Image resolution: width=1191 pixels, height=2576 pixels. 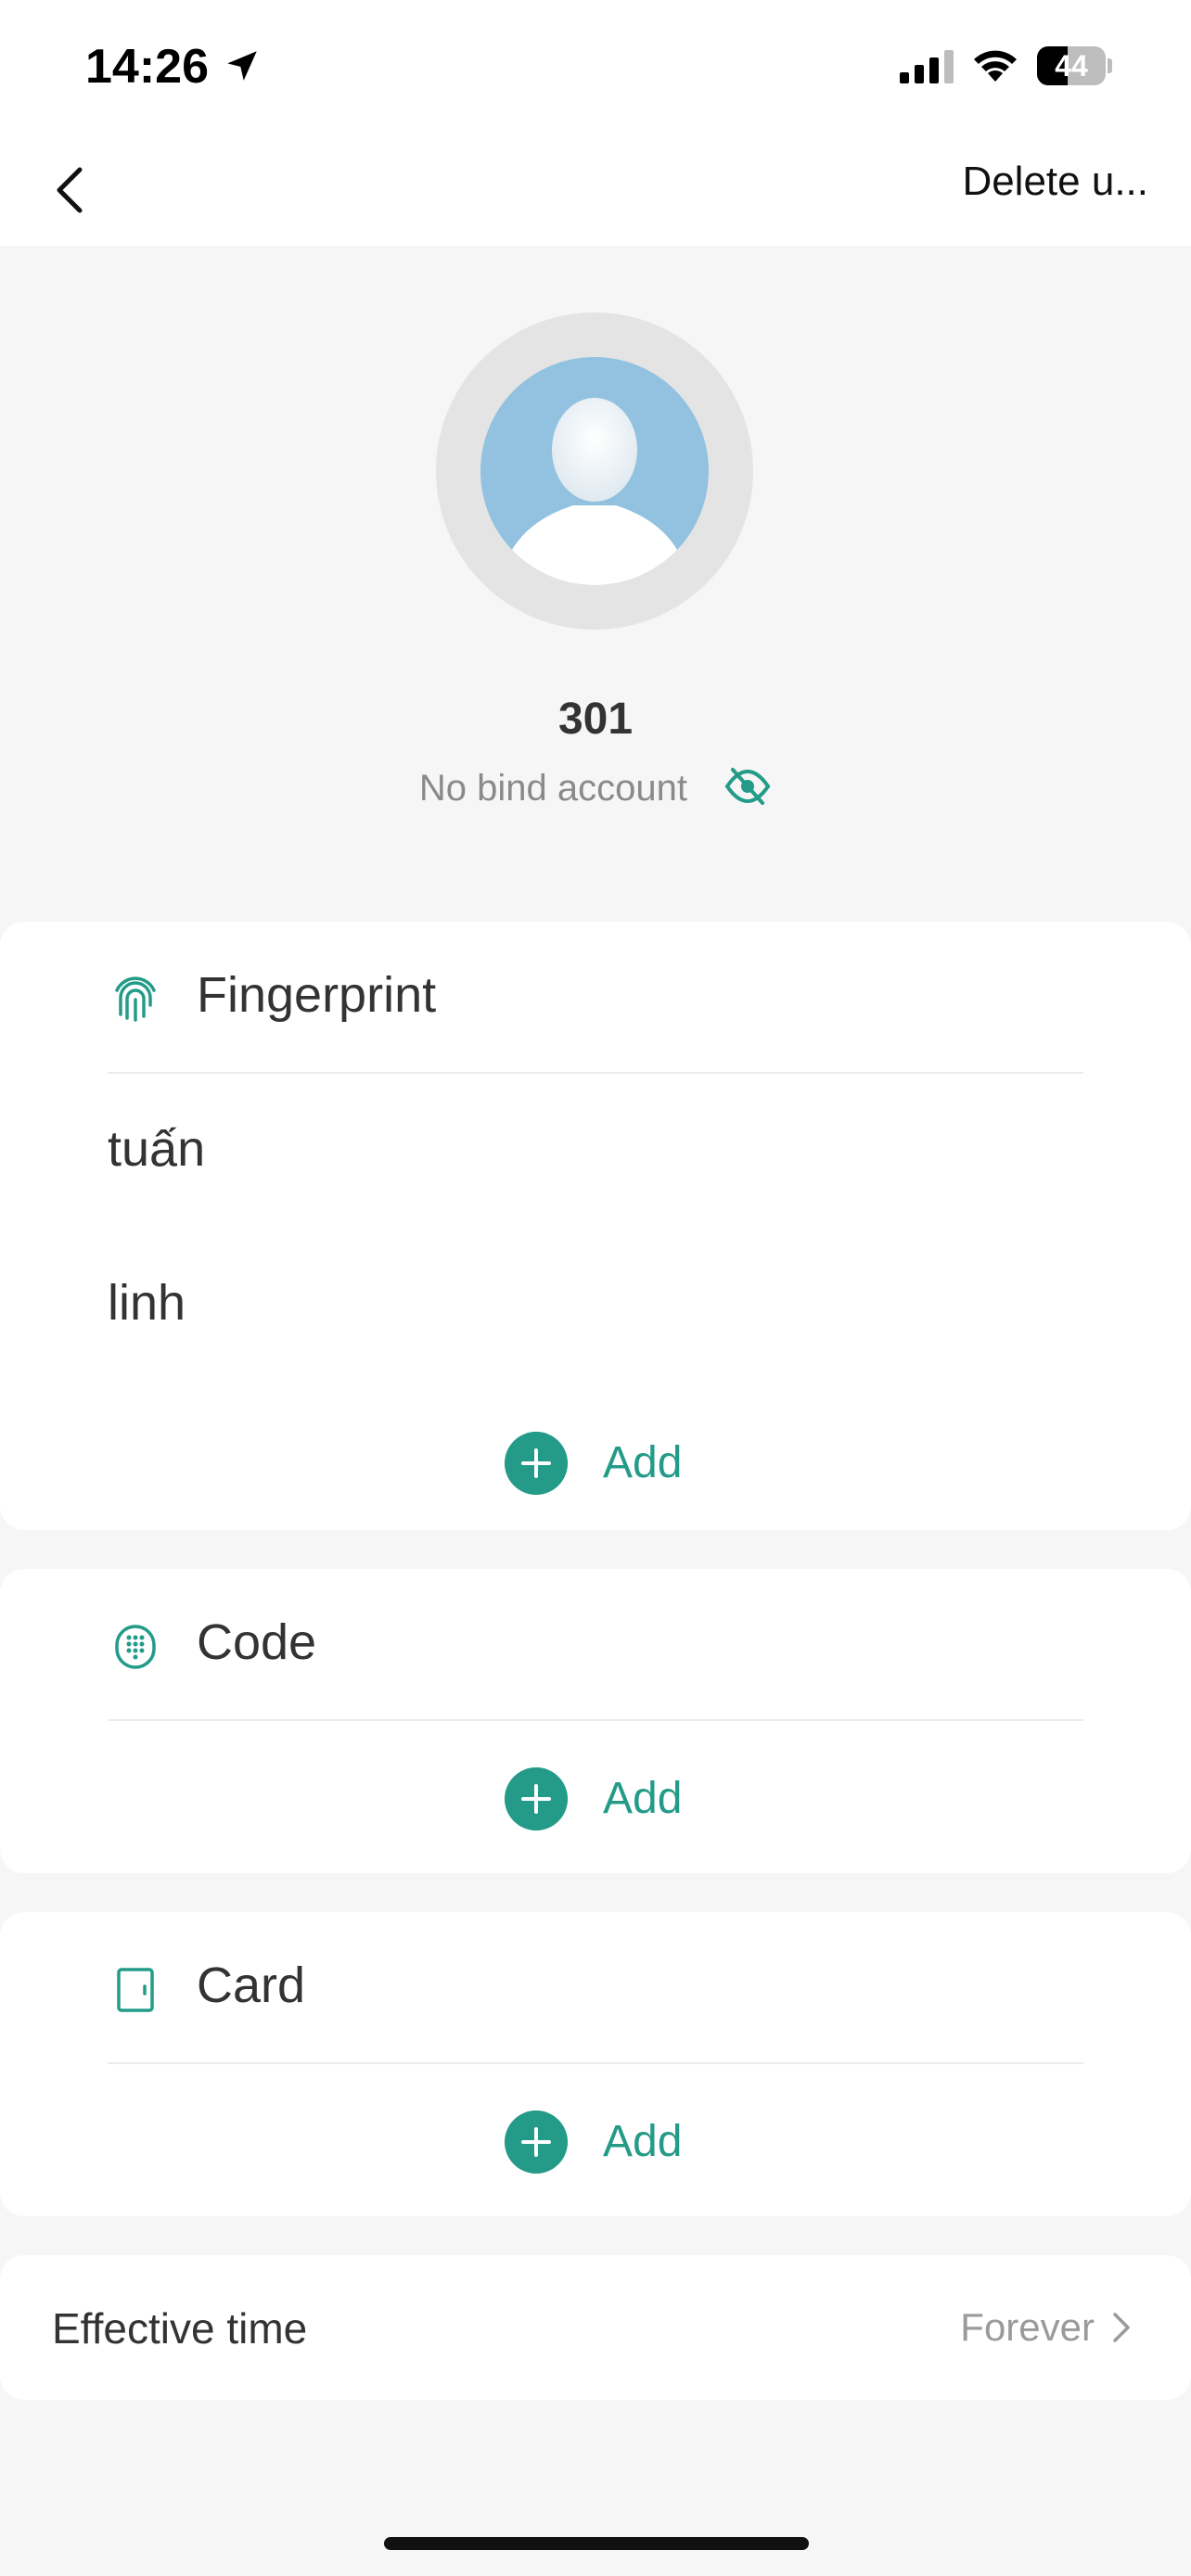 What do you see at coordinates (1121, 2327) in the screenshot?
I see `chevron-right-icon` at bounding box center [1121, 2327].